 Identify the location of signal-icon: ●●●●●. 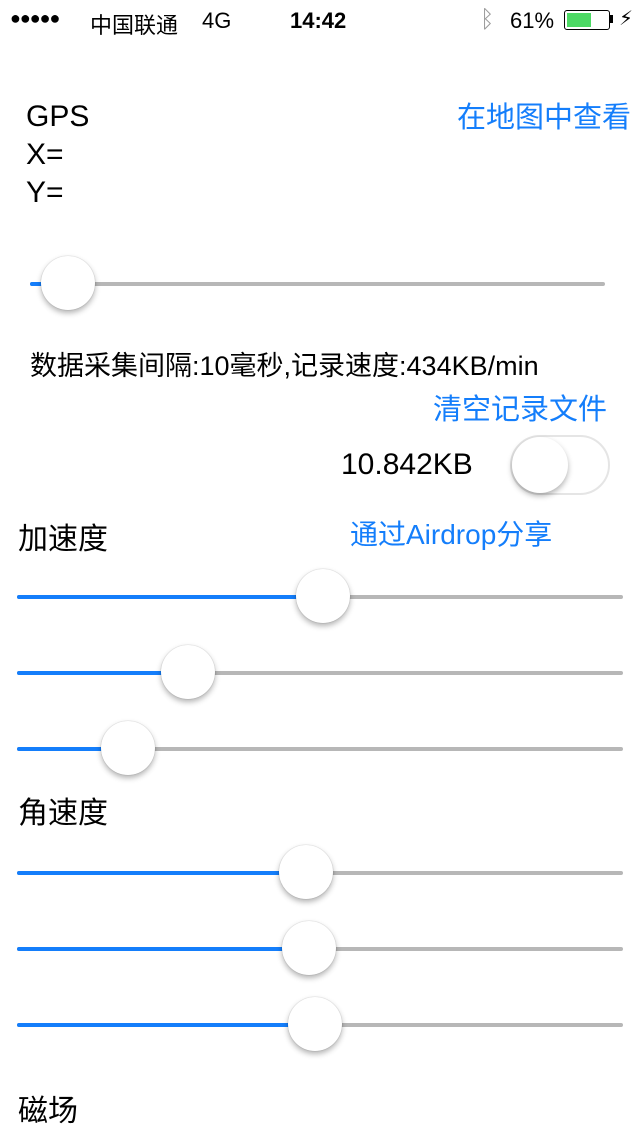
(35, 18).